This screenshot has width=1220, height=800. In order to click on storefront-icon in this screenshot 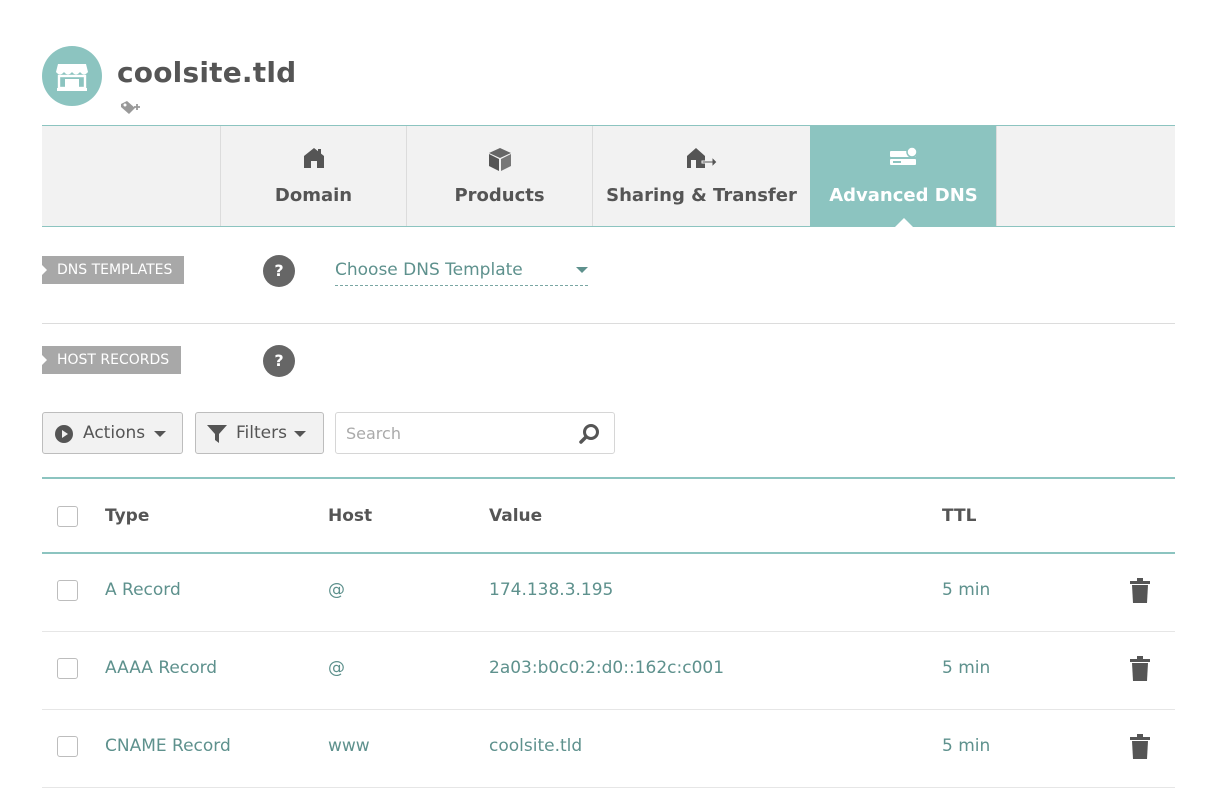, I will do `click(72, 77)`.